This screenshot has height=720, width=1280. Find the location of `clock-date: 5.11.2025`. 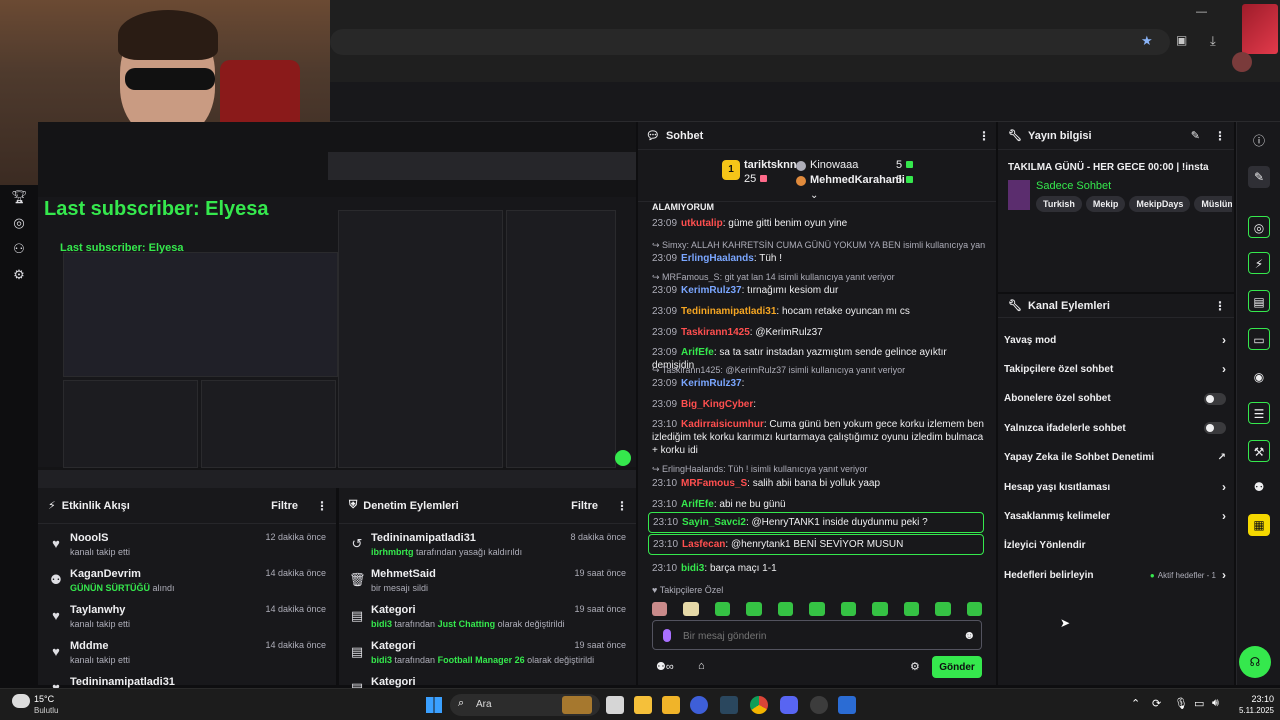

clock-date: 5.11.2025 is located at coordinates (1250, 710).